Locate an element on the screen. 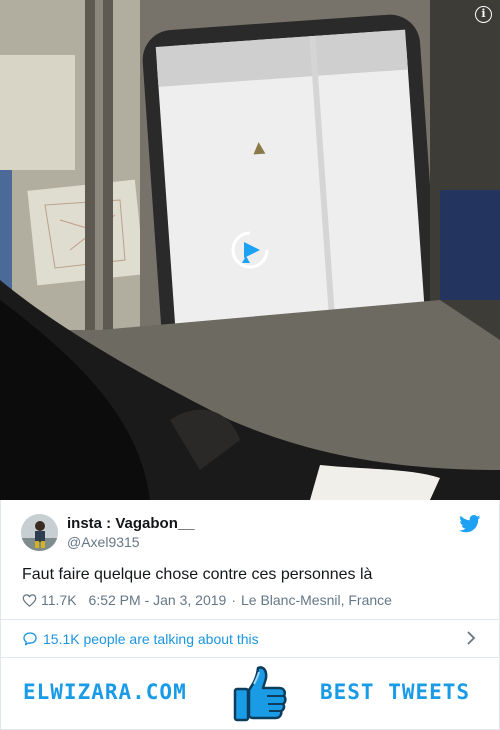 This screenshot has height=730, width=500. avatar is located at coordinates (39, 532).